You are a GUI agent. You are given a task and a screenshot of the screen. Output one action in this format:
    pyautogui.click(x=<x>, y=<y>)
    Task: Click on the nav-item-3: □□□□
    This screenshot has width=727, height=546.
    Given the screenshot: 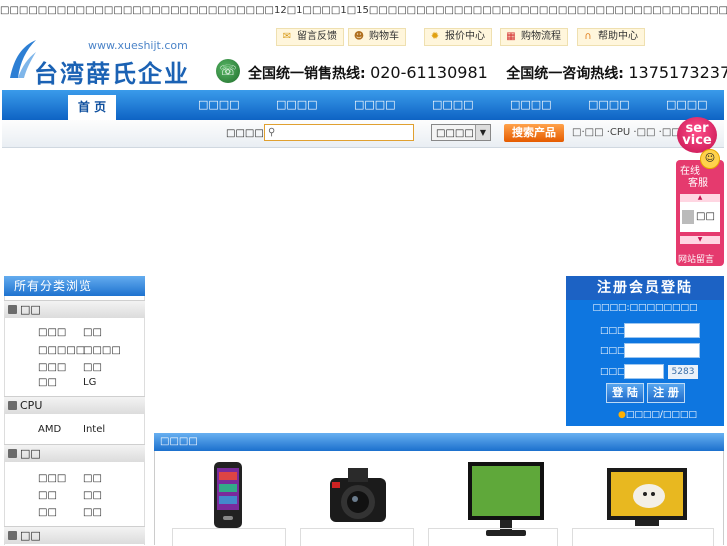 What is the action you would take?
    pyautogui.click(x=375, y=105)
    